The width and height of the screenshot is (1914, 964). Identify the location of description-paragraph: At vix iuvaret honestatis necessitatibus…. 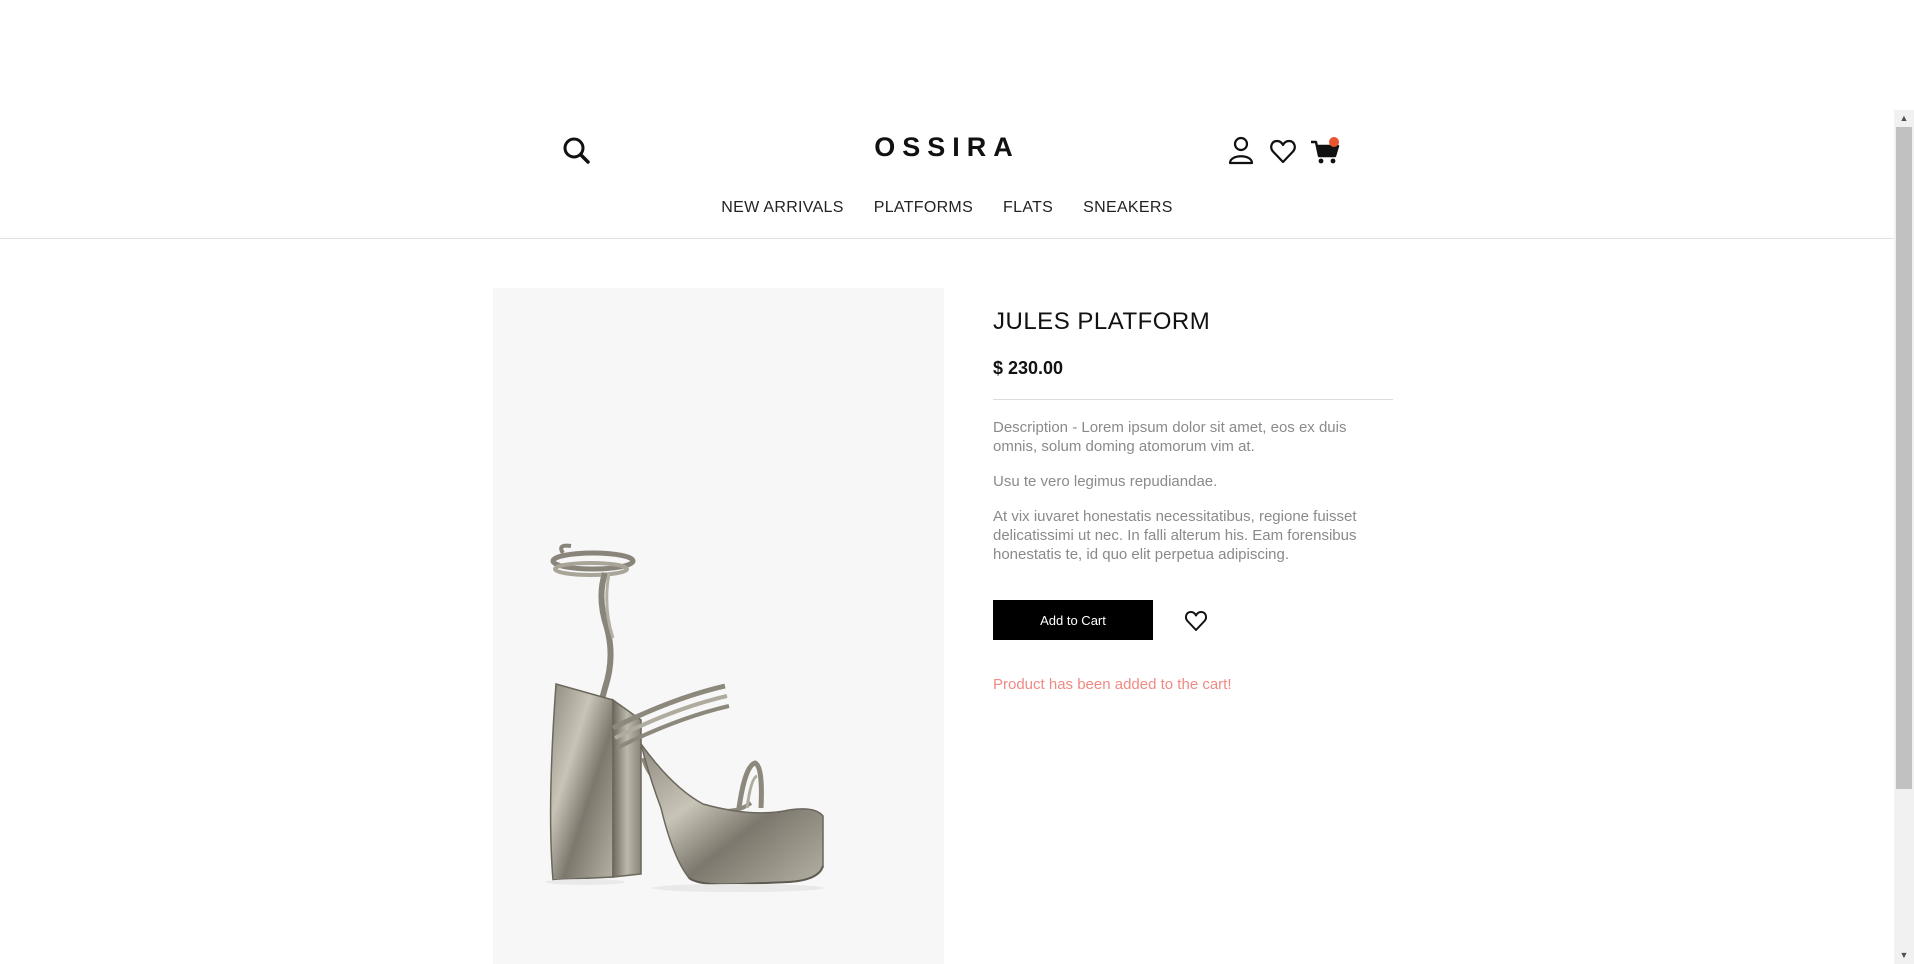
(1175, 535).